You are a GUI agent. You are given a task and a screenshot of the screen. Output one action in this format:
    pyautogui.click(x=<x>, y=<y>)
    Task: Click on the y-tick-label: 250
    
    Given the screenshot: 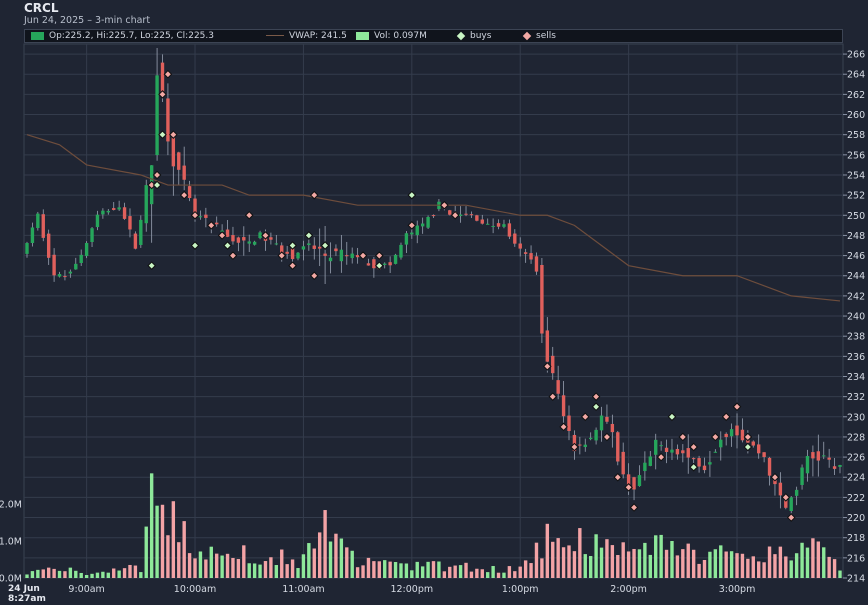 What is the action you would take?
    pyautogui.click(x=856, y=216)
    